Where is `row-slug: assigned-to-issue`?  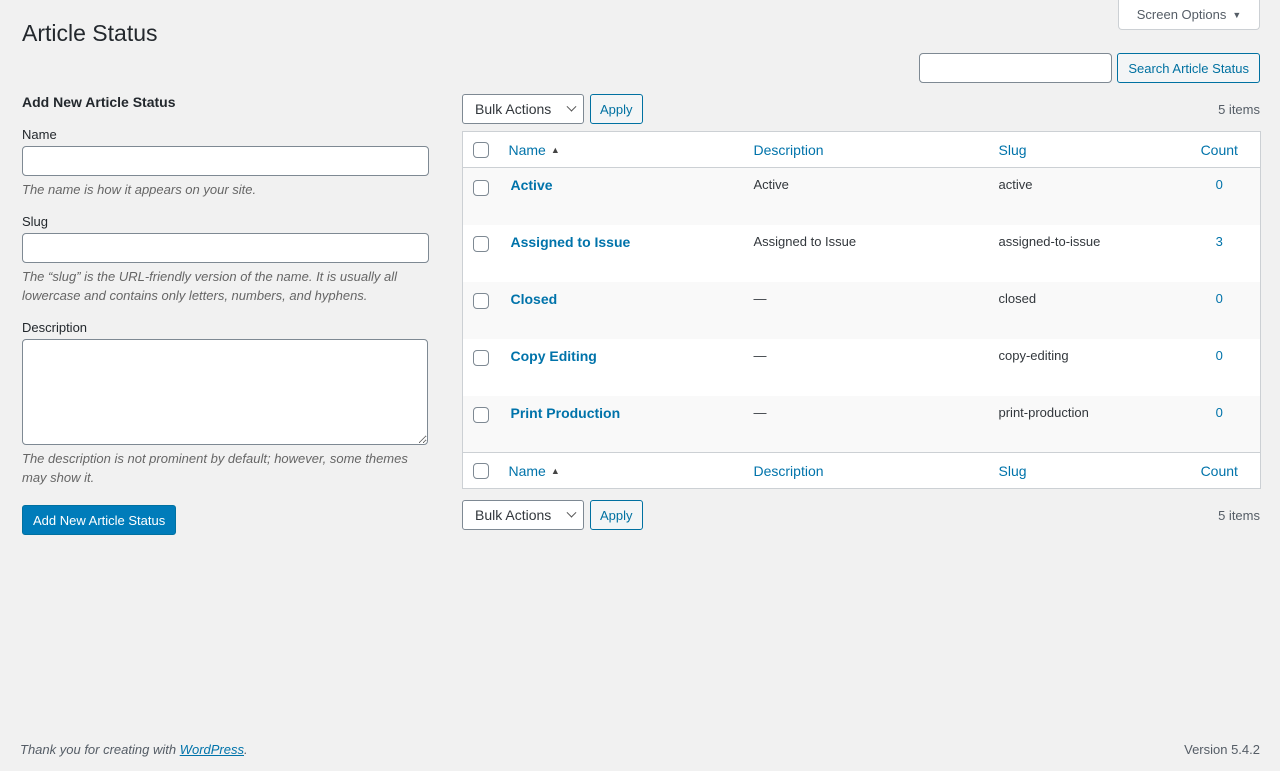 row-slug: assigned-to-issue is located at coordinates (1049, 241).